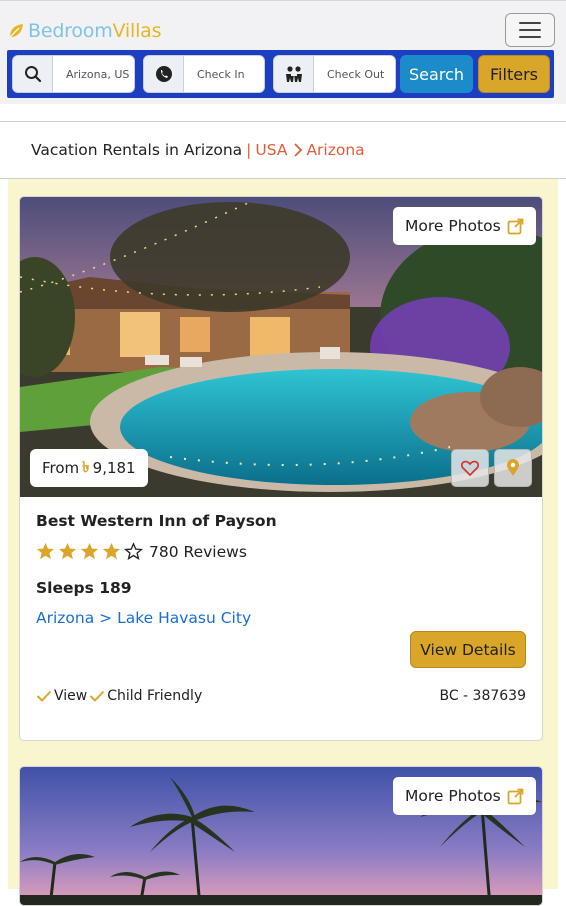 The width and height of the screenshot is (566, 906). I want to click on location-group: Arizona, US, so click(73, 74).